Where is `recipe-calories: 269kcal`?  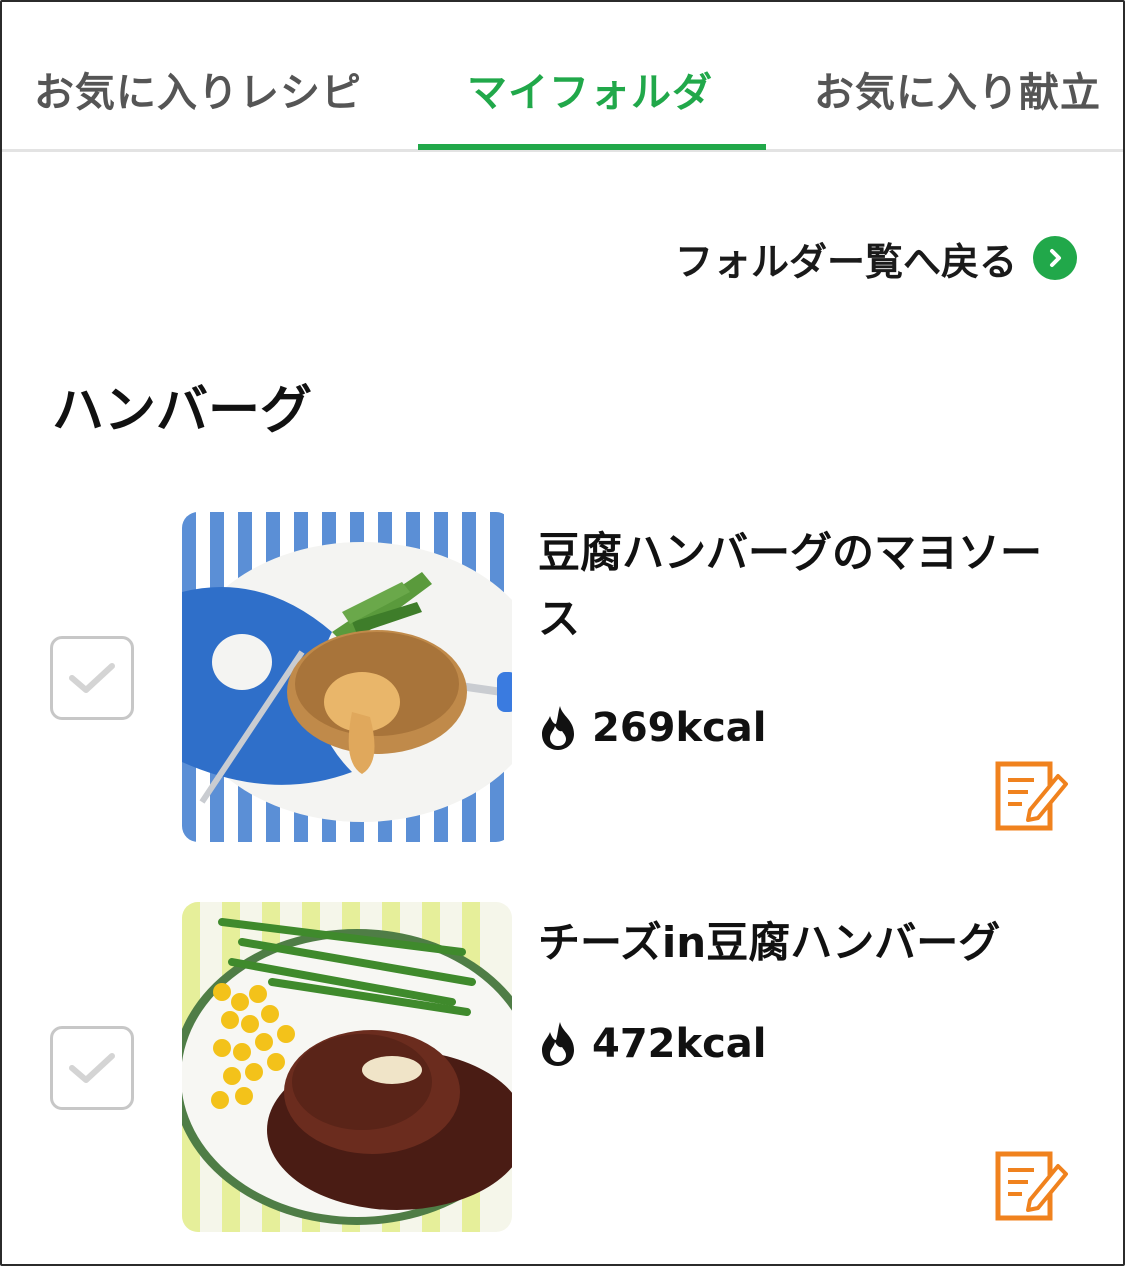
recipe-calories: 269kcal is located at coordinates (652, 728).